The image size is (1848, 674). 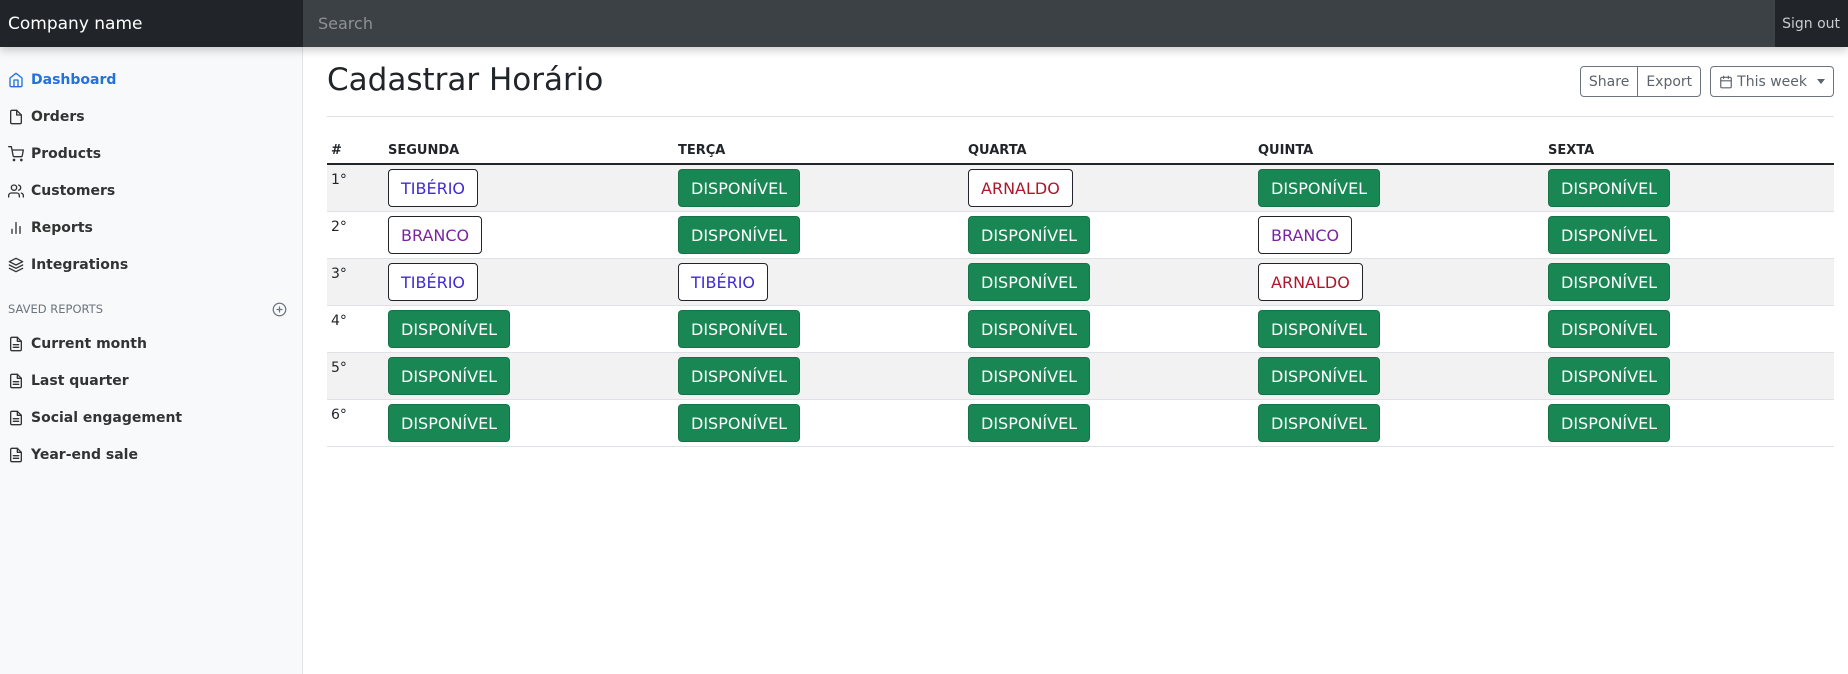 I want to click on brand-name: Company name, so click(x=151, y=23).